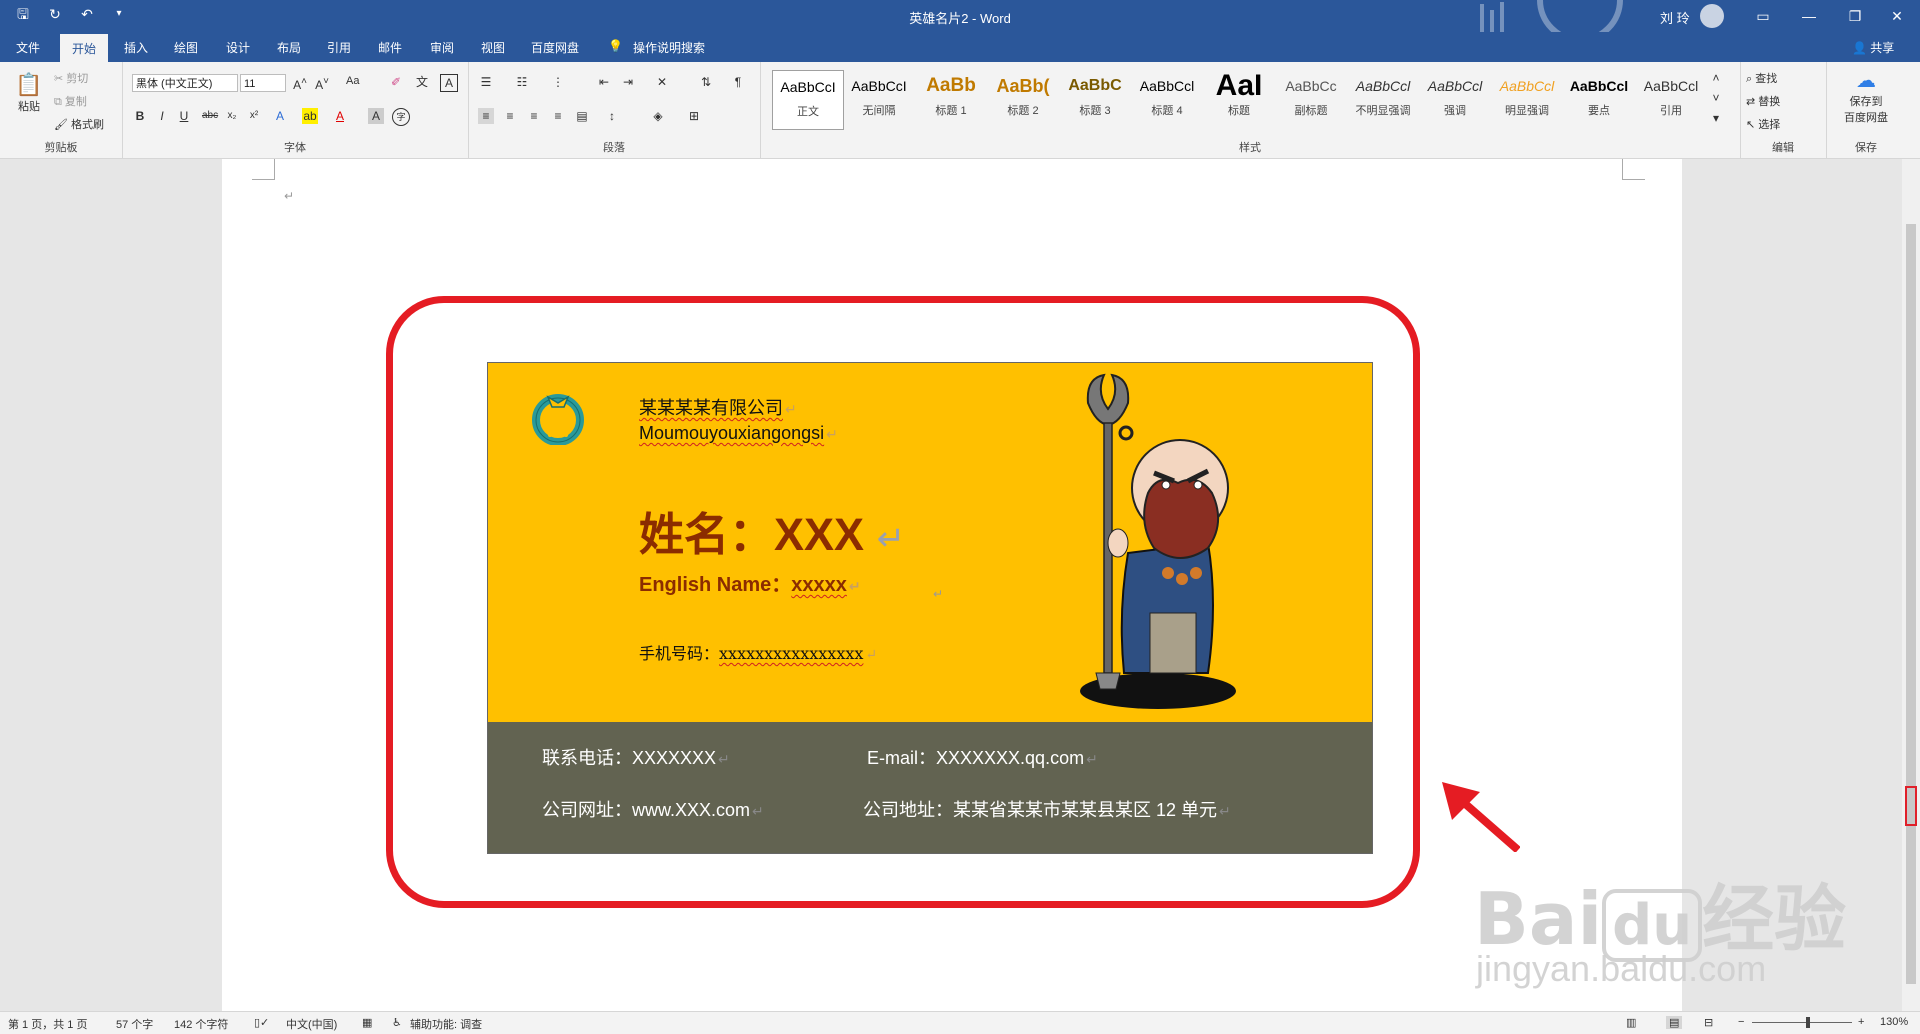 The width and height of the screenshot is (1920, 1034). Describe the element at coordinates (658, 116) in the screenshot. I see `shading-icon: ◈` at that location.